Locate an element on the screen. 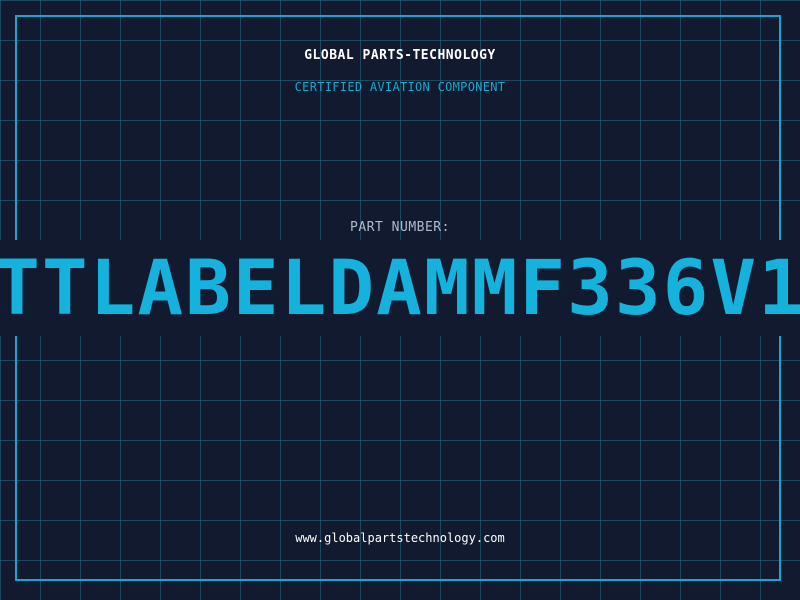 Image resolution: width=800 pixels, height=600 pixels. website-url: www.globalpartstechnology.com is located at coordinates (400, 538).